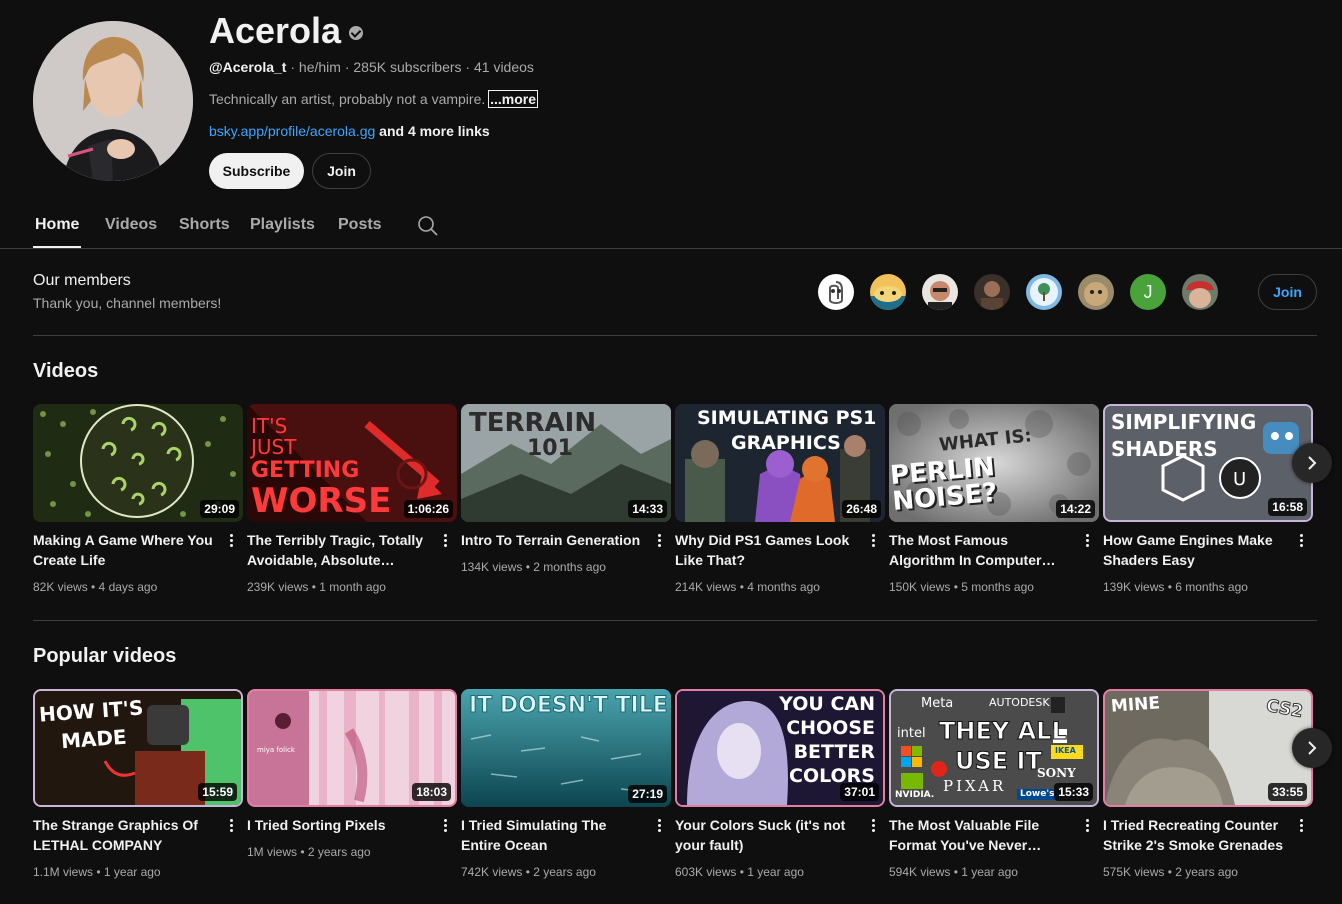  Describe the element at coordinates (1019, 702) in the screenshot. I see `thumbnail-logo-text: AUTODESK` at that location.